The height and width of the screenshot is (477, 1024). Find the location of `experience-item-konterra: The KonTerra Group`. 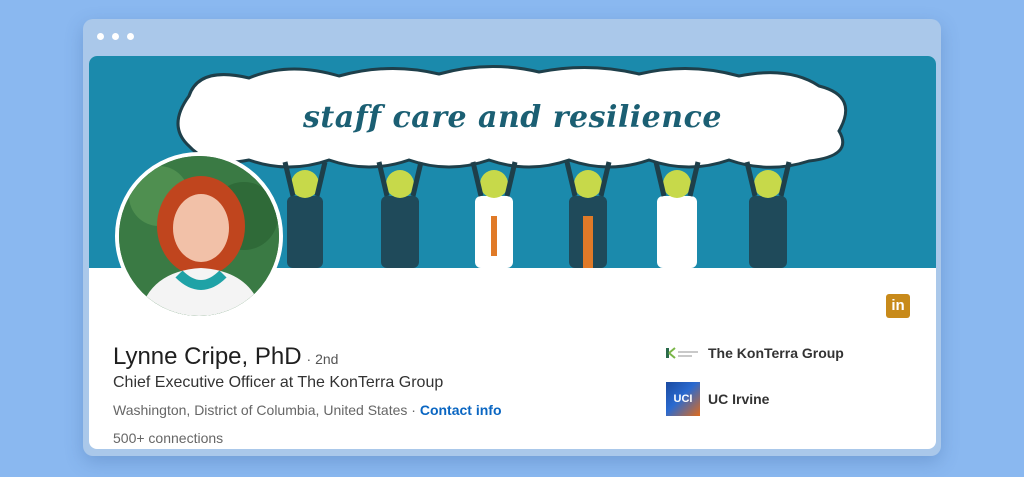

experience-item-konterra: The KonTerra Group is located at coordinates (755, 353).